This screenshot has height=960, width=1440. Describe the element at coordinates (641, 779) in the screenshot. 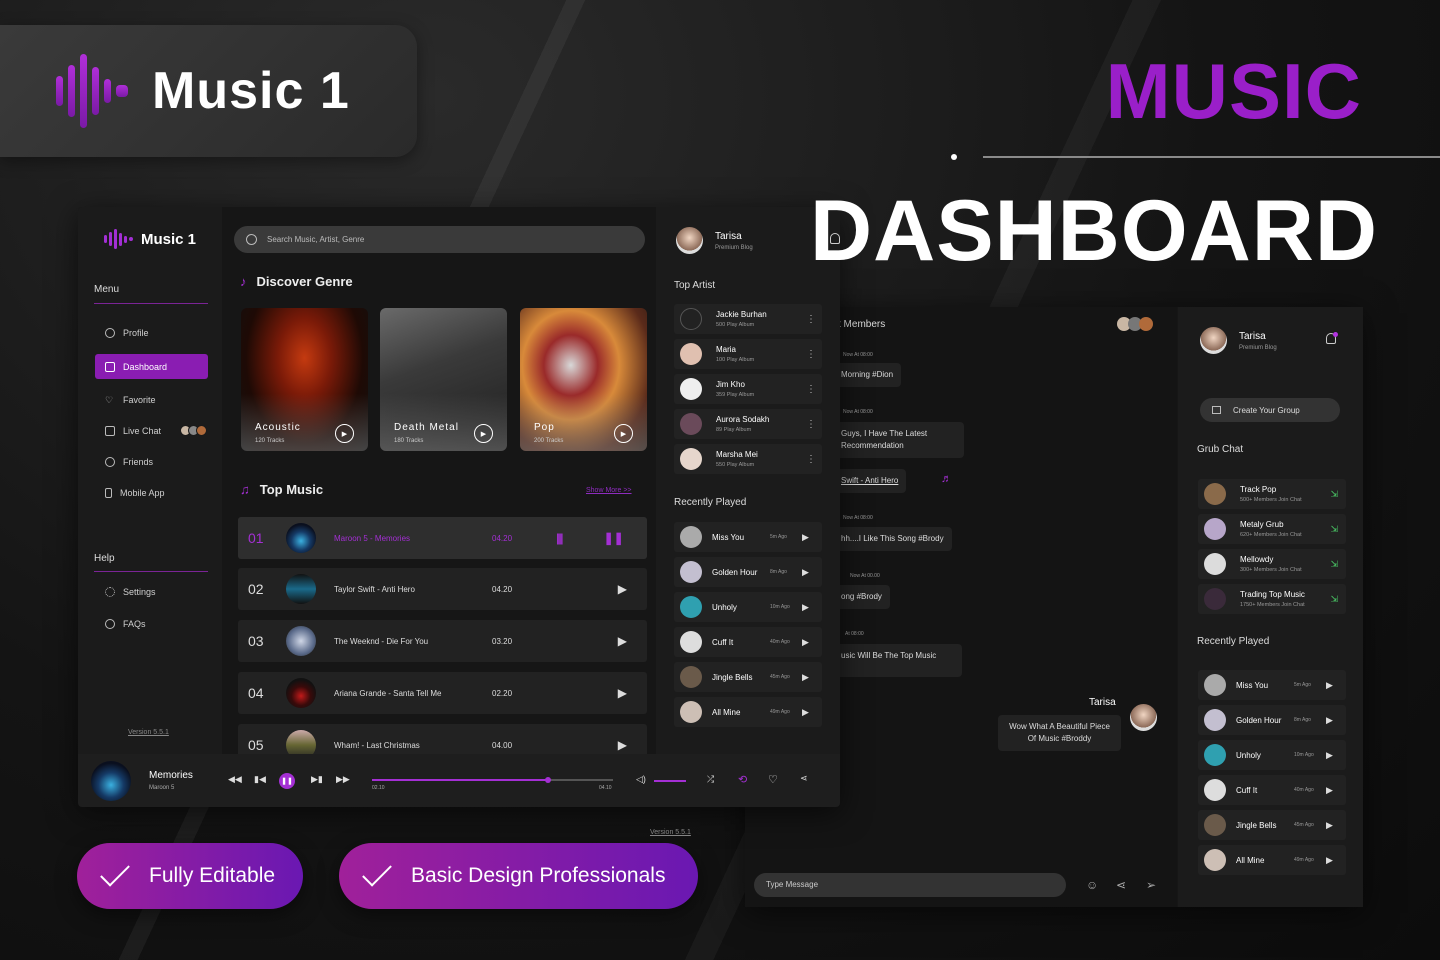

I see `volume-icon: ◁)` at that location.